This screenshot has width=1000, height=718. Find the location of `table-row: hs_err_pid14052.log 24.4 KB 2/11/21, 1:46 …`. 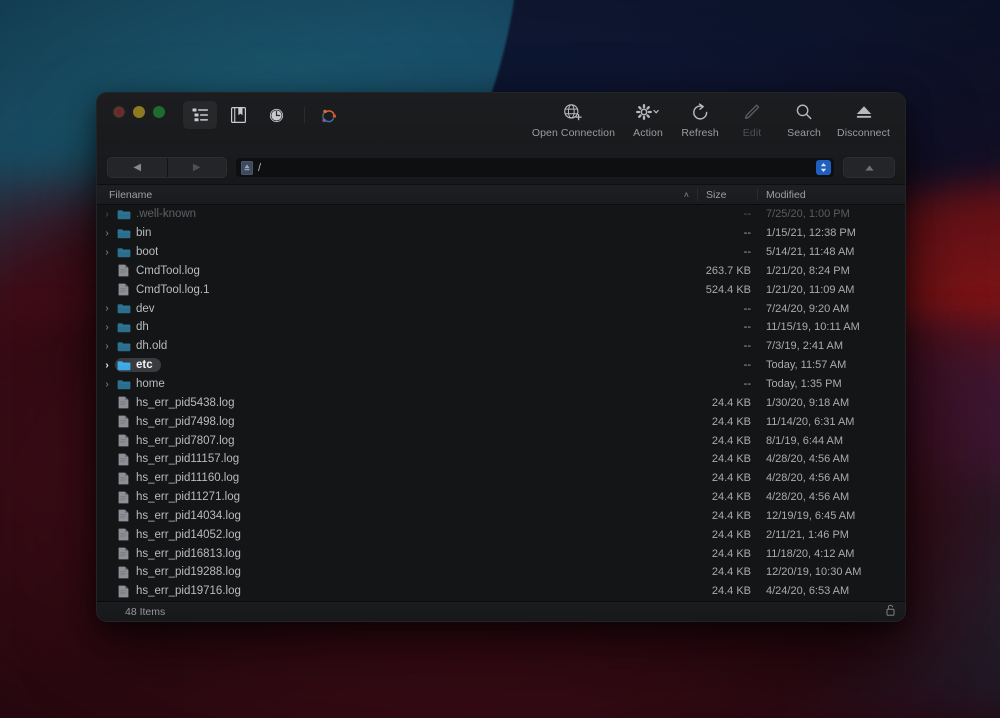

table-row: hs_err_pid14052.log 24.4 KB 2/11/21, 1:46 … is located at coordinates (501, 534).